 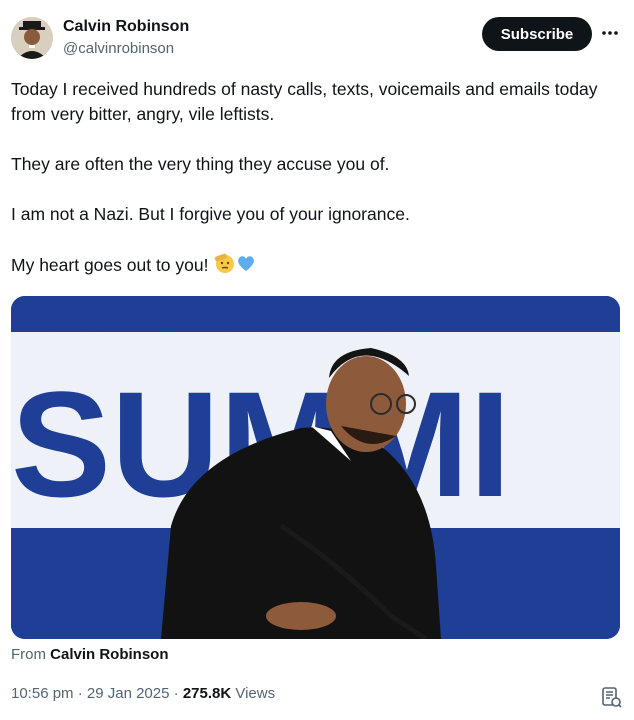 What do you see at coordinates (118, 48) in the screenshot?
I see `author-handle: @calvinrobinson` at bounding box center [118, 48].